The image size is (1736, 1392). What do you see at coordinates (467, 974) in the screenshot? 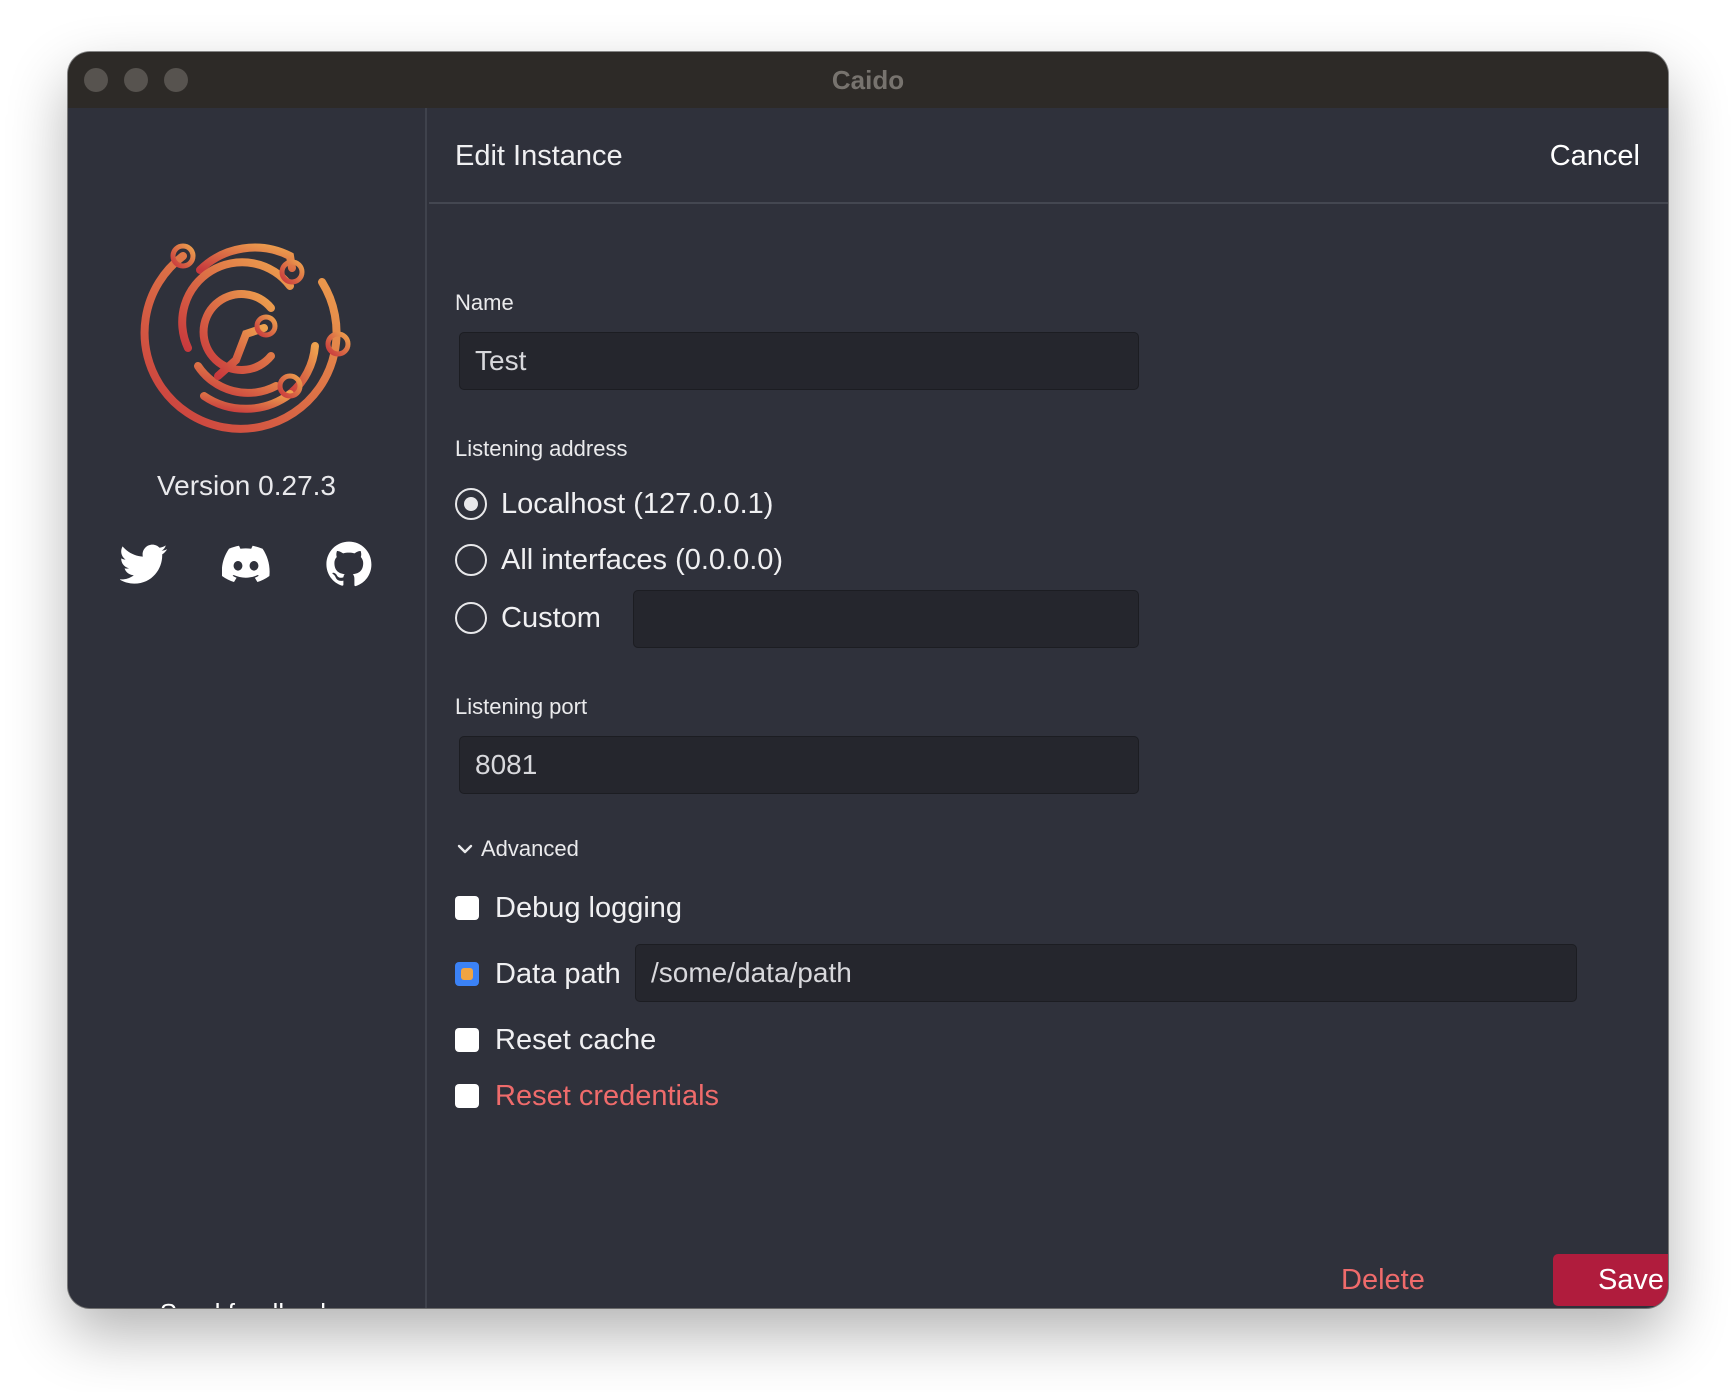
I see `data-path-checkbox` at bounding box center [467, 974].